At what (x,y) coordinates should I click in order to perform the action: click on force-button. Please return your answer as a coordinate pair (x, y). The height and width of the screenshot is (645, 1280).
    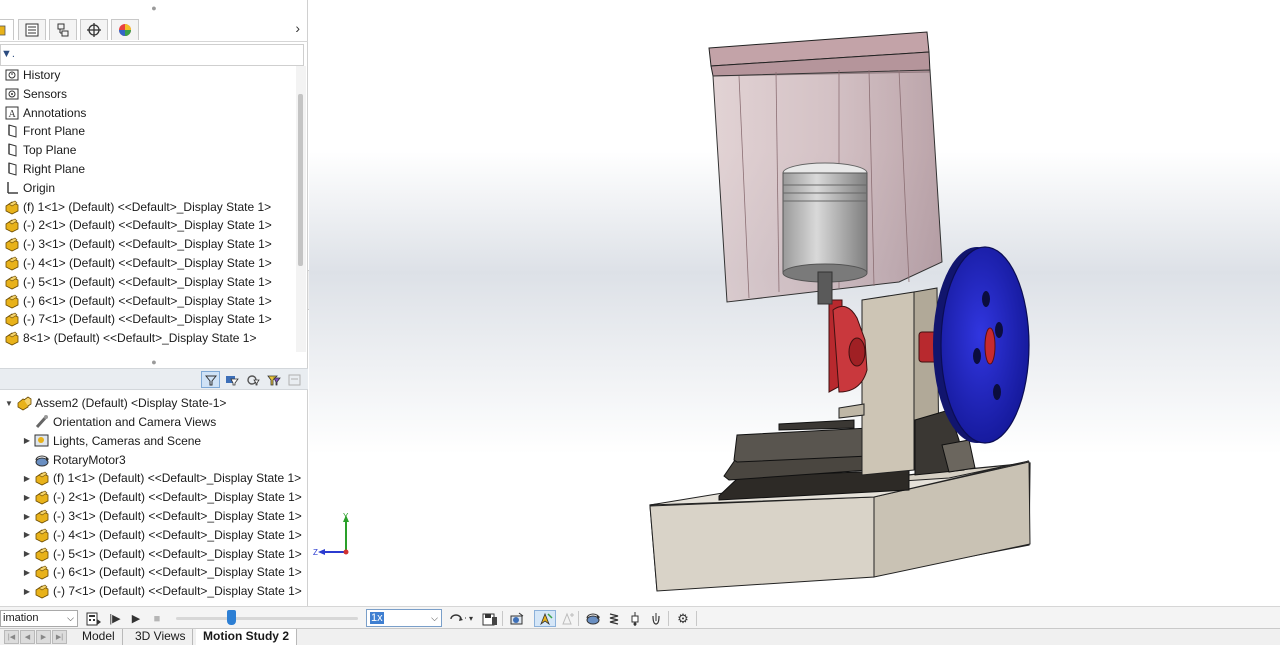
    Looking at the image, I should click on (656, 618).